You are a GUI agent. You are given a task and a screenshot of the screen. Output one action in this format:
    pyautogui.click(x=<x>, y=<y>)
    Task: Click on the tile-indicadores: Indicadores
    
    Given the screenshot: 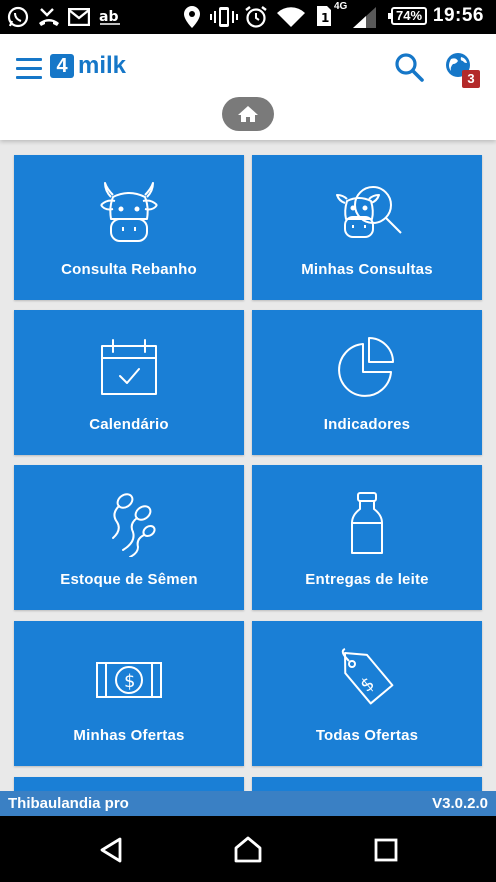 What is the action you would take?
    pyautogui.click(x=367, y=382)
    